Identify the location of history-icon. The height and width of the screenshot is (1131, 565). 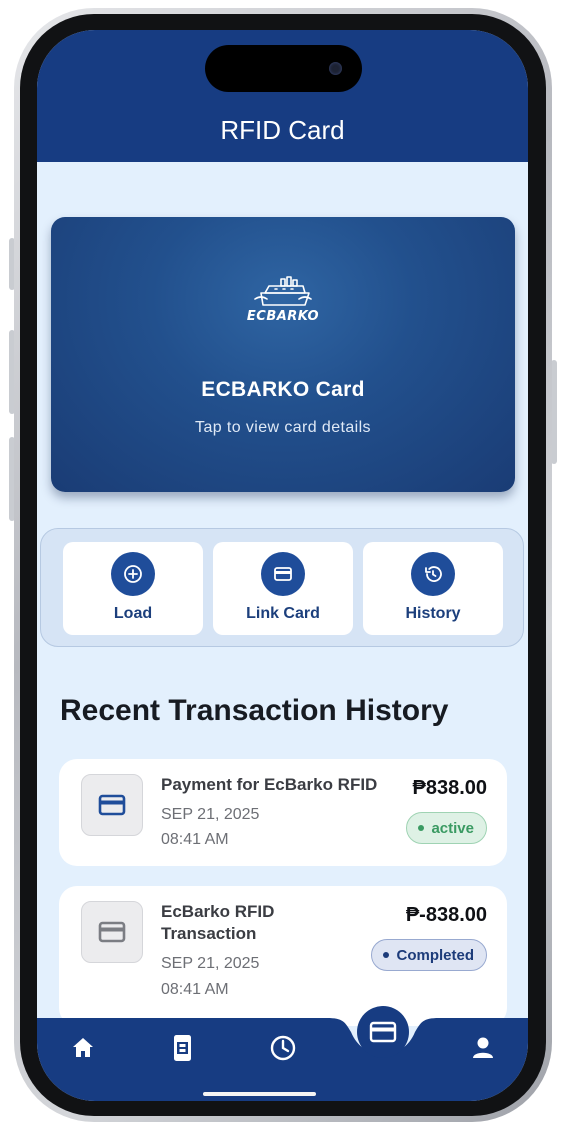
(433, 574).